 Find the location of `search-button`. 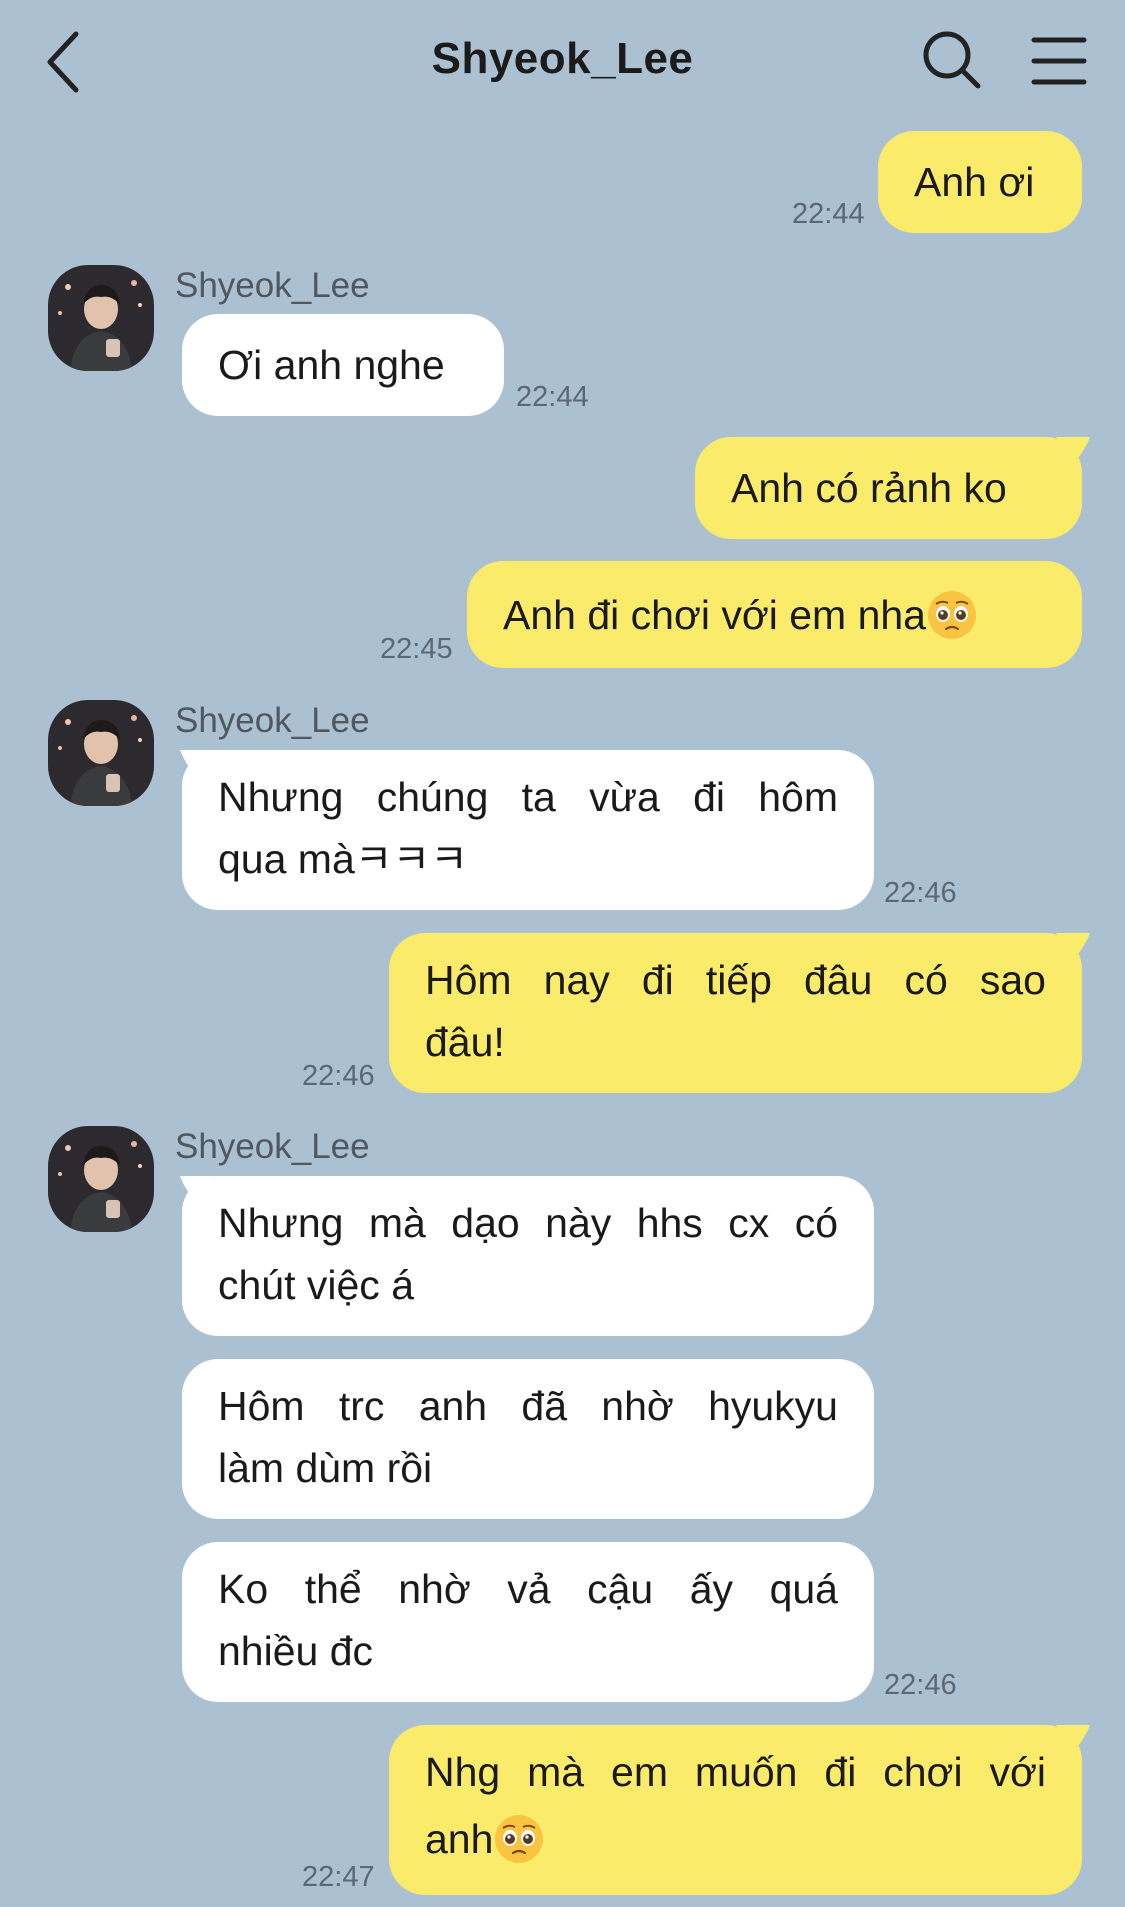

search-button is located at coordinates (953, 61).